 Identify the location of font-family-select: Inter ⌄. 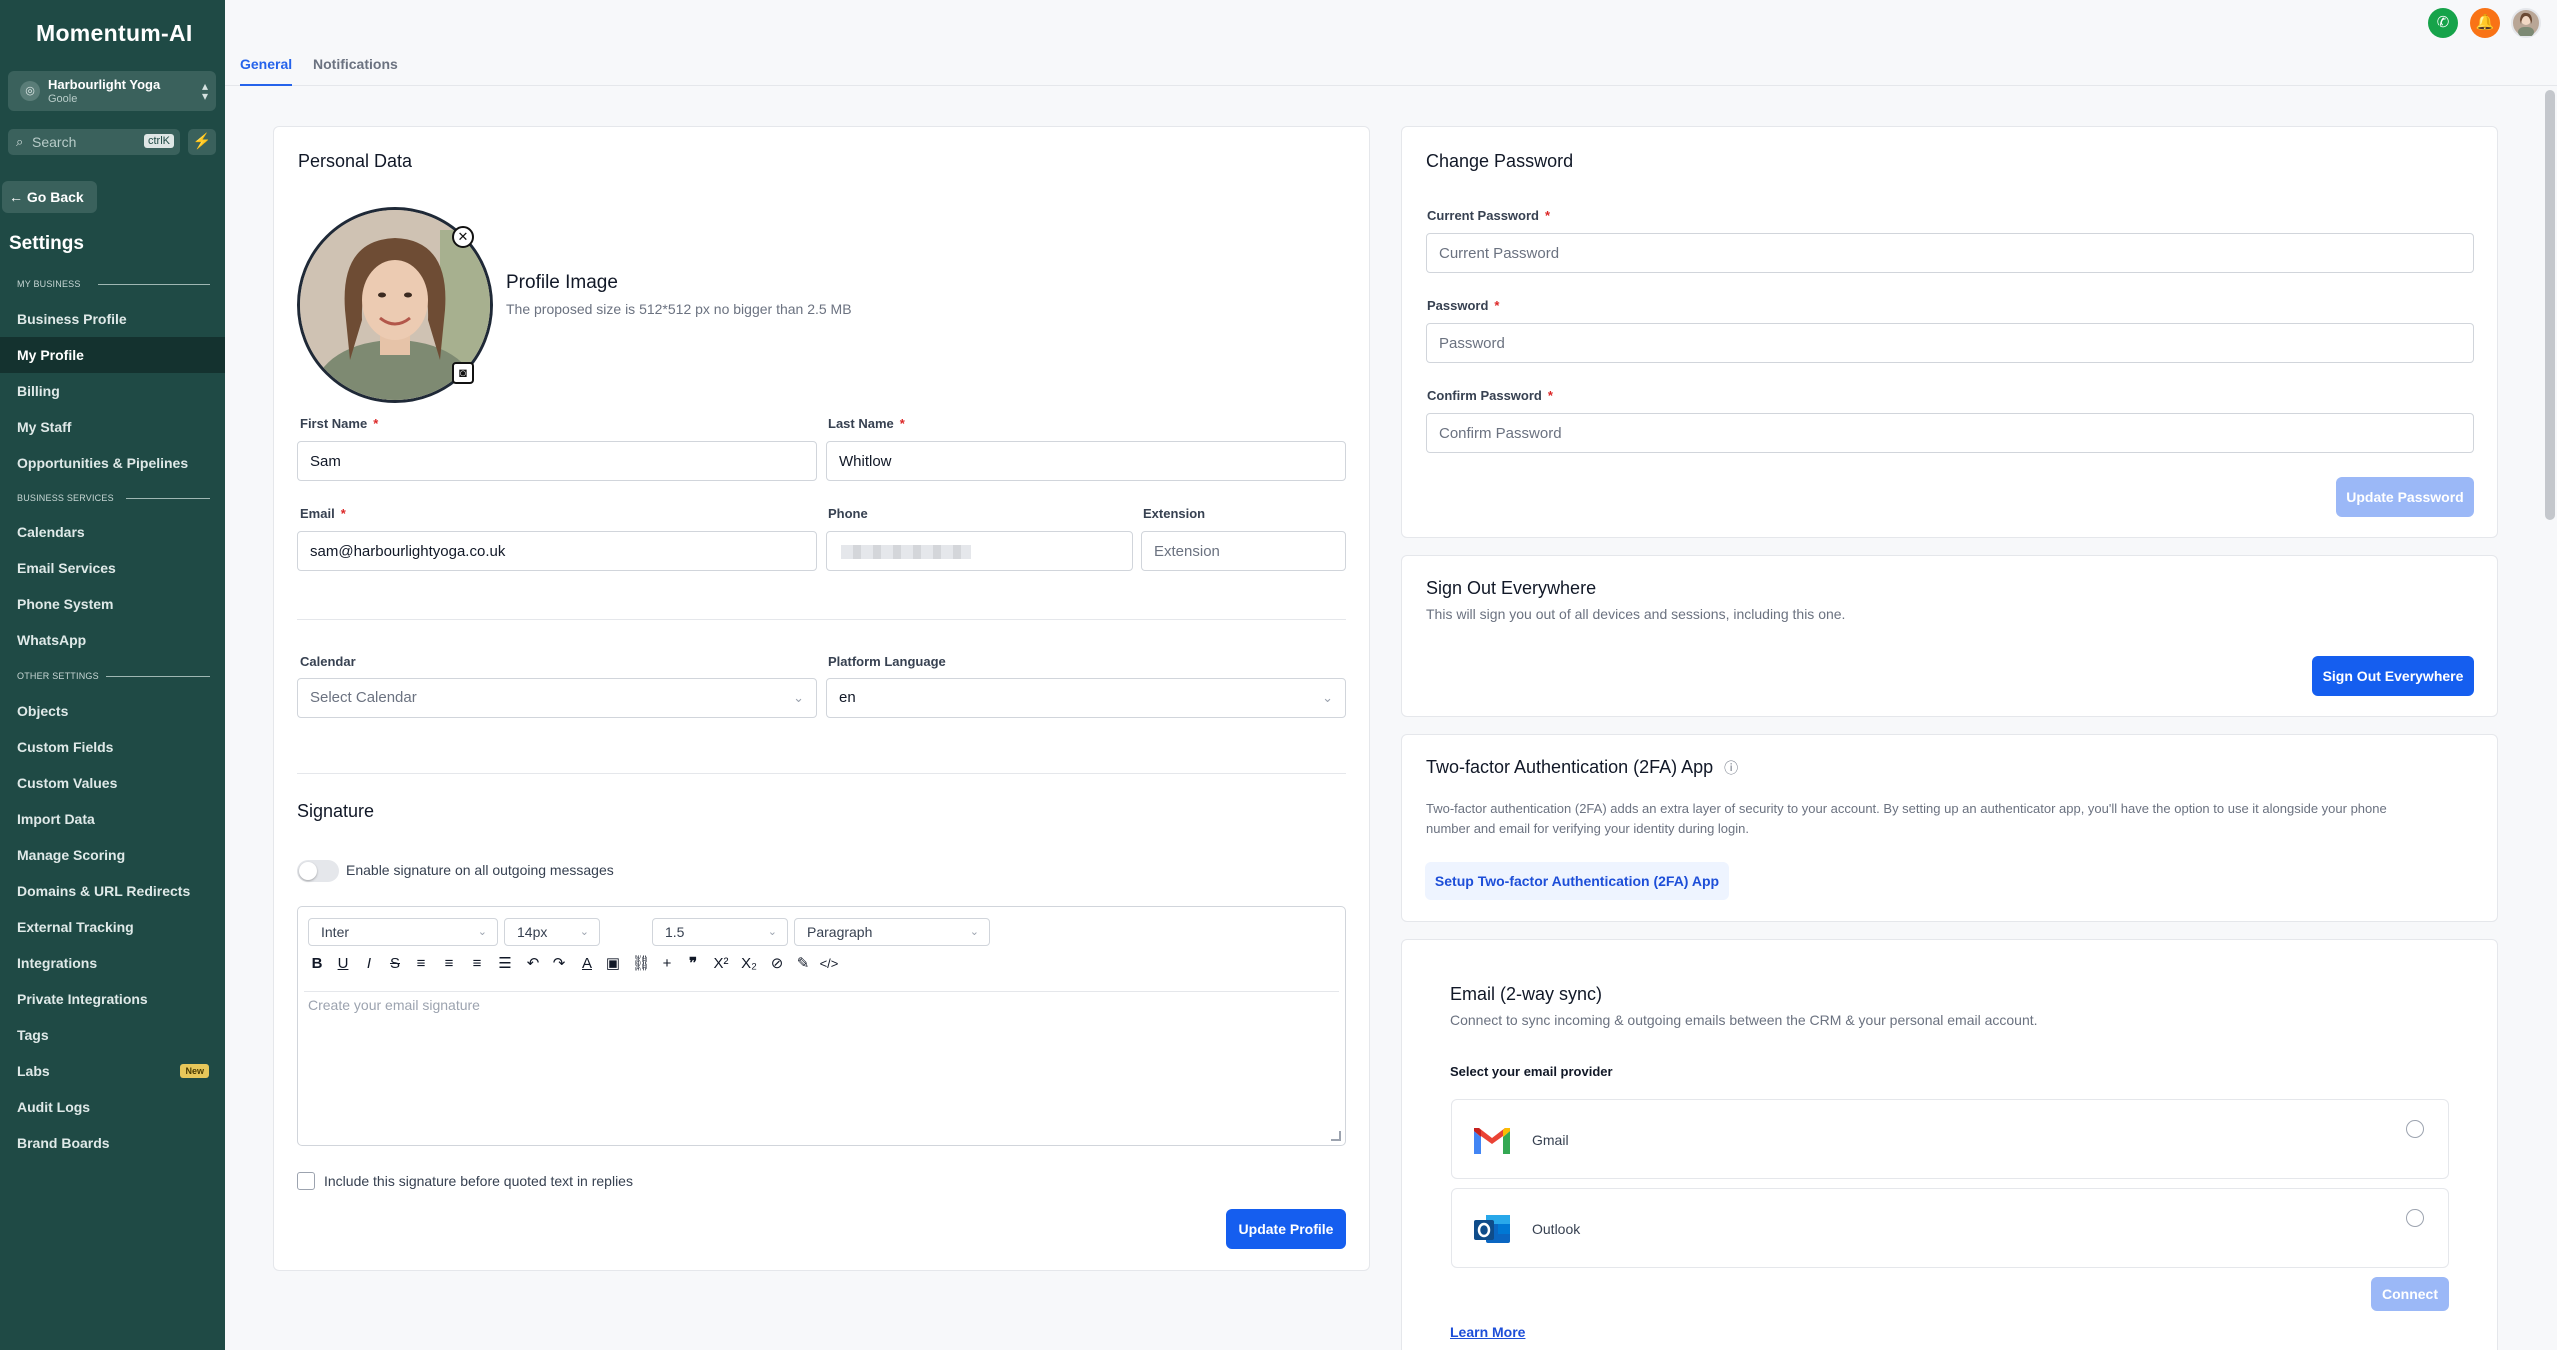
(403, 932).